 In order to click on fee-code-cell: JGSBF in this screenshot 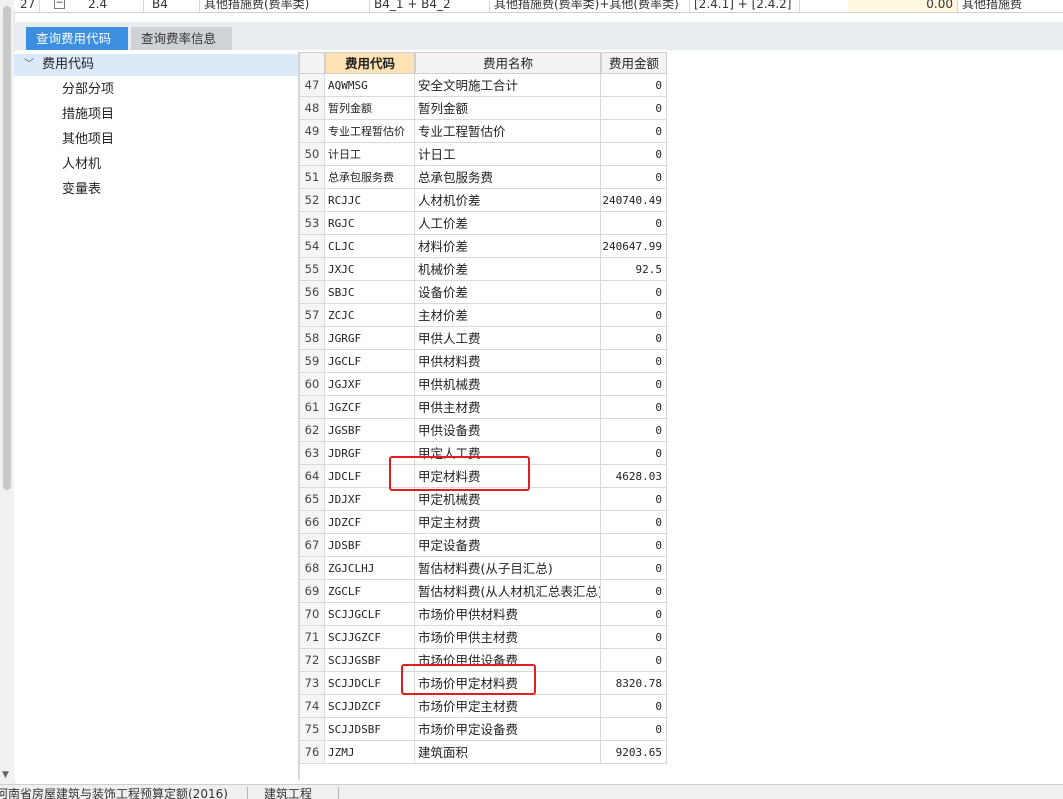, I will do `click(370, 430)`.